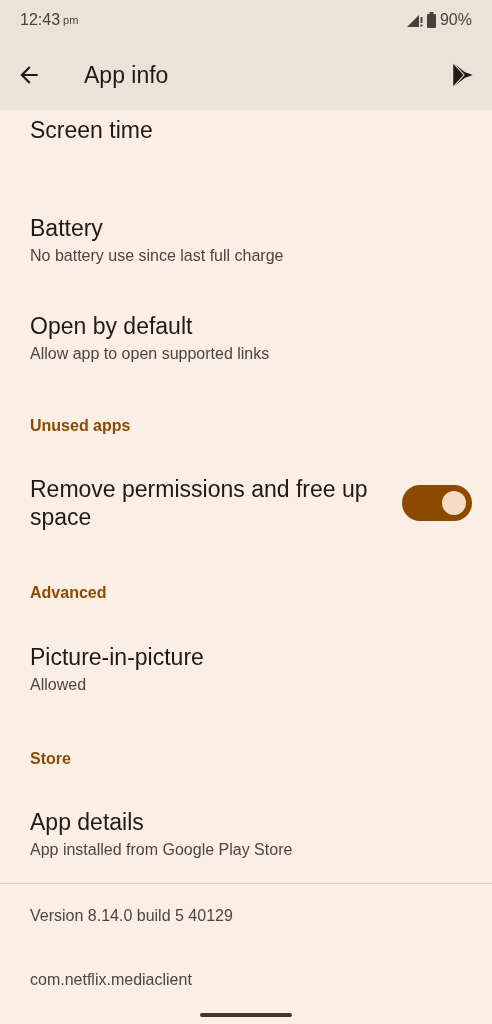 The height and width of the screenshot is (1024, 492). Describe the element at coordinates (40, 20) in the screenshot. I see `status-time: 12:43` at that location.